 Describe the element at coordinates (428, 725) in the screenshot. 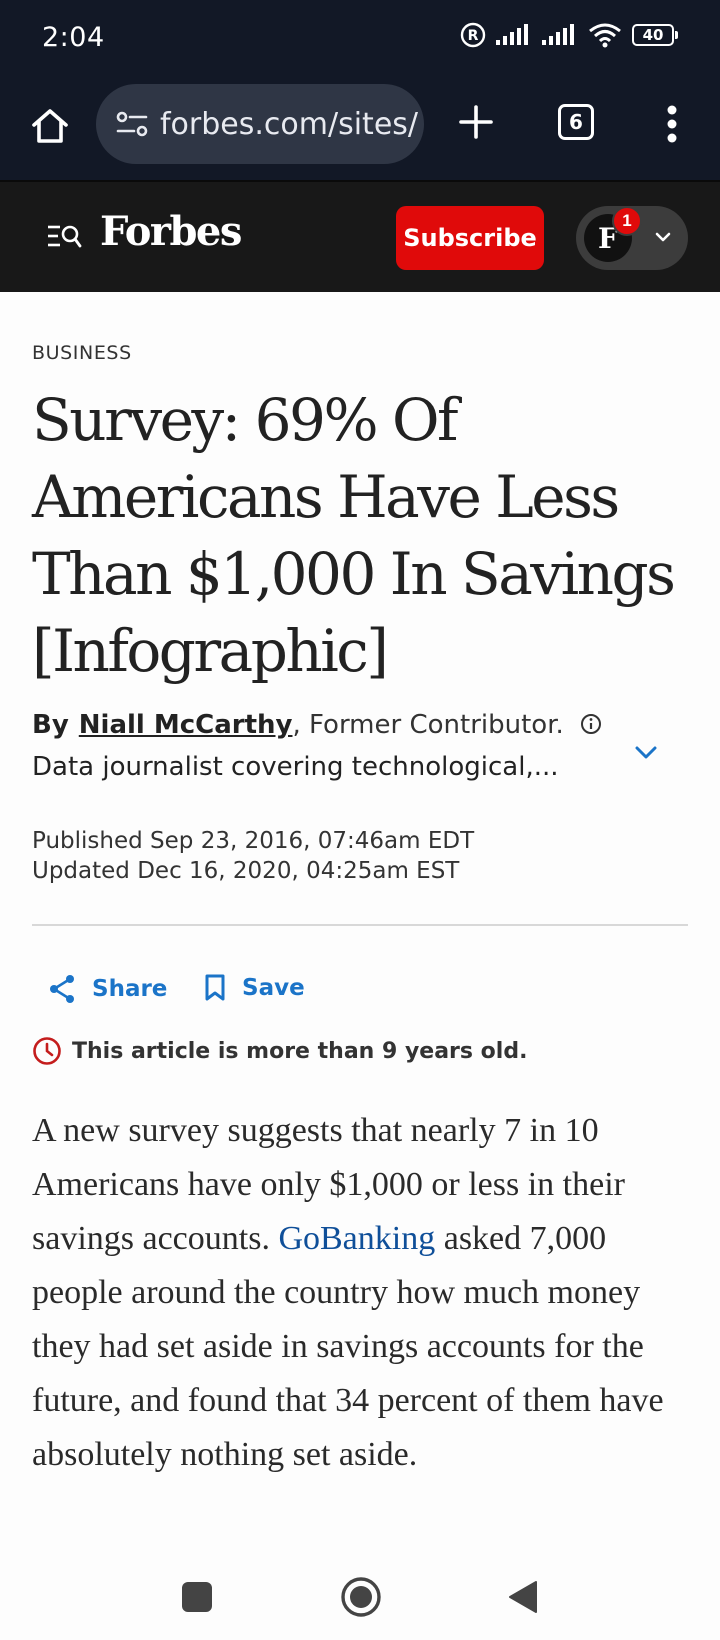

I see `author-role: , Former Contributor.` at that location.